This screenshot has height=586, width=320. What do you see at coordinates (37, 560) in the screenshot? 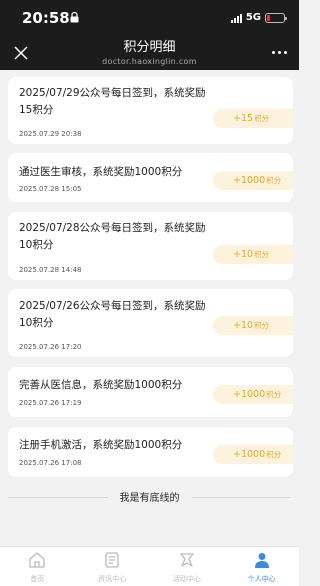
I see `home-icon` at bounding box center [37, 560].